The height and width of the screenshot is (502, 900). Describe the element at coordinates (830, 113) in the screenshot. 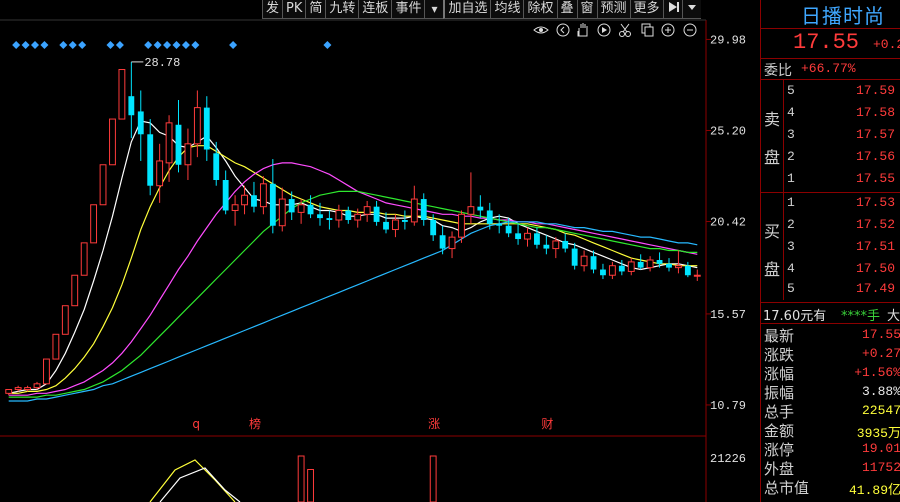

I see `sell-level-row: 4 17.58` at that location.